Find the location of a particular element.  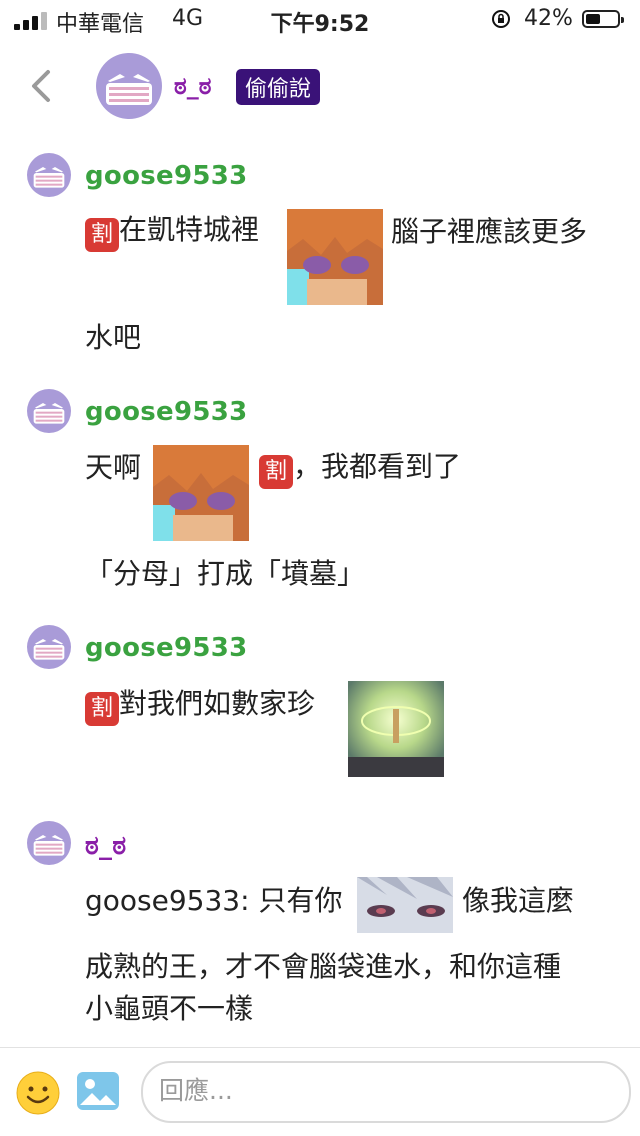

message-text: 天啊 is located at coordinates (113, 467).